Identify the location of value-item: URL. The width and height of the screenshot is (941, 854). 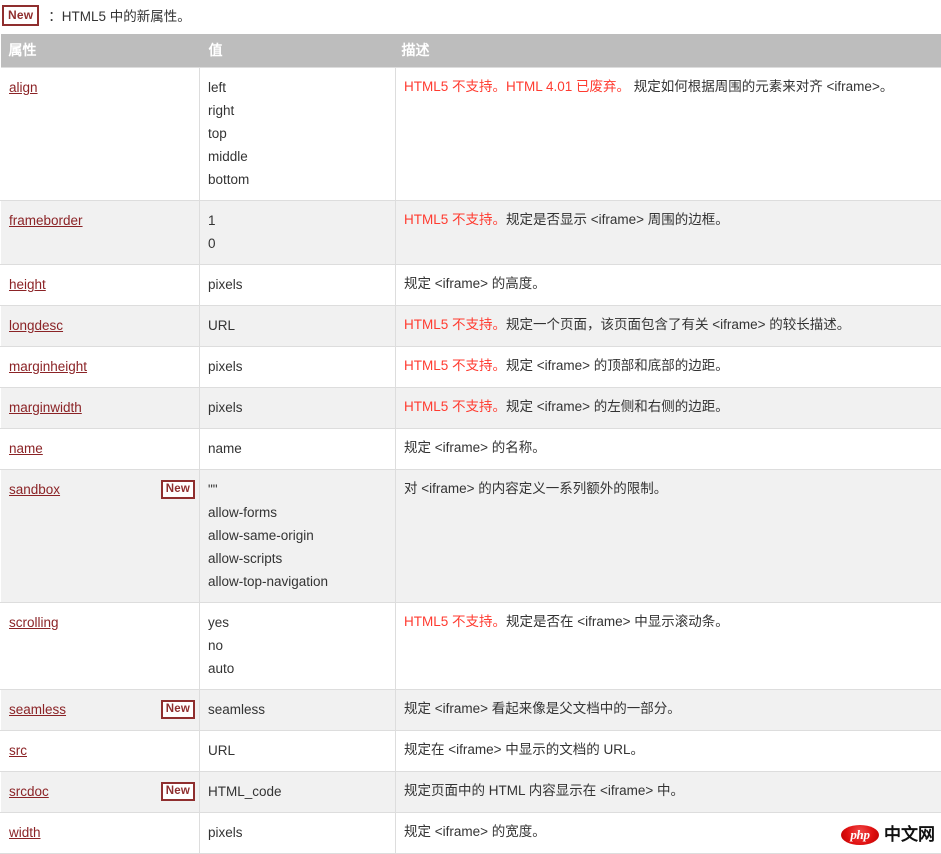
(297, 325).